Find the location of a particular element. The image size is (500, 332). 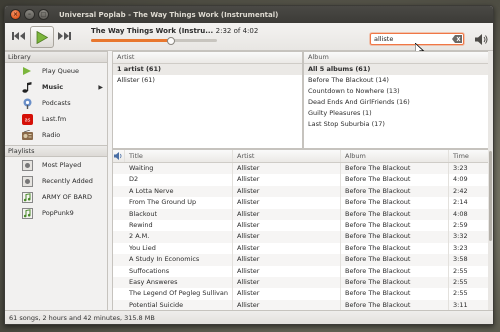

clear-icon is located at coordinates (457, 39).